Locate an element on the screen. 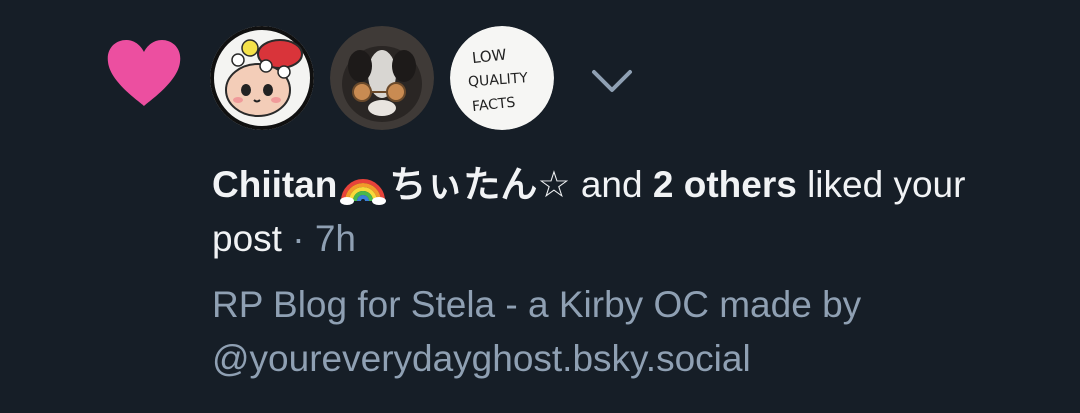 Image resolution: width=1080 pixels, height=413 pixels. post-preview-line2: @youreverydayghost.bsky.social is located at coordinates (481, 358).